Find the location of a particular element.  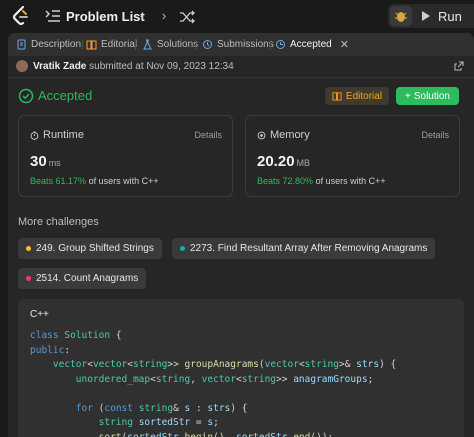

logo-icon is located at coordinates (21, 16).